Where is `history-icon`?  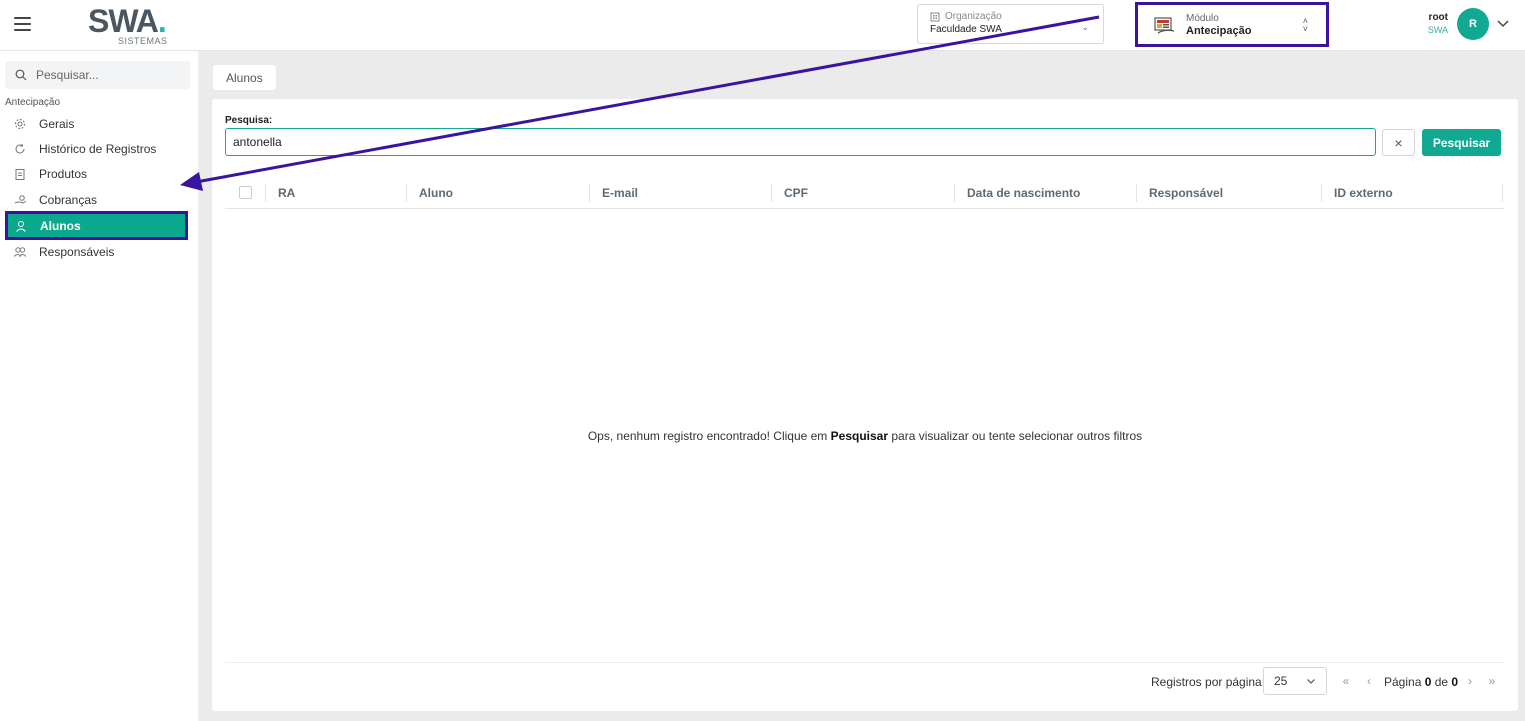
history-icon is located at coordinates (20, 149).